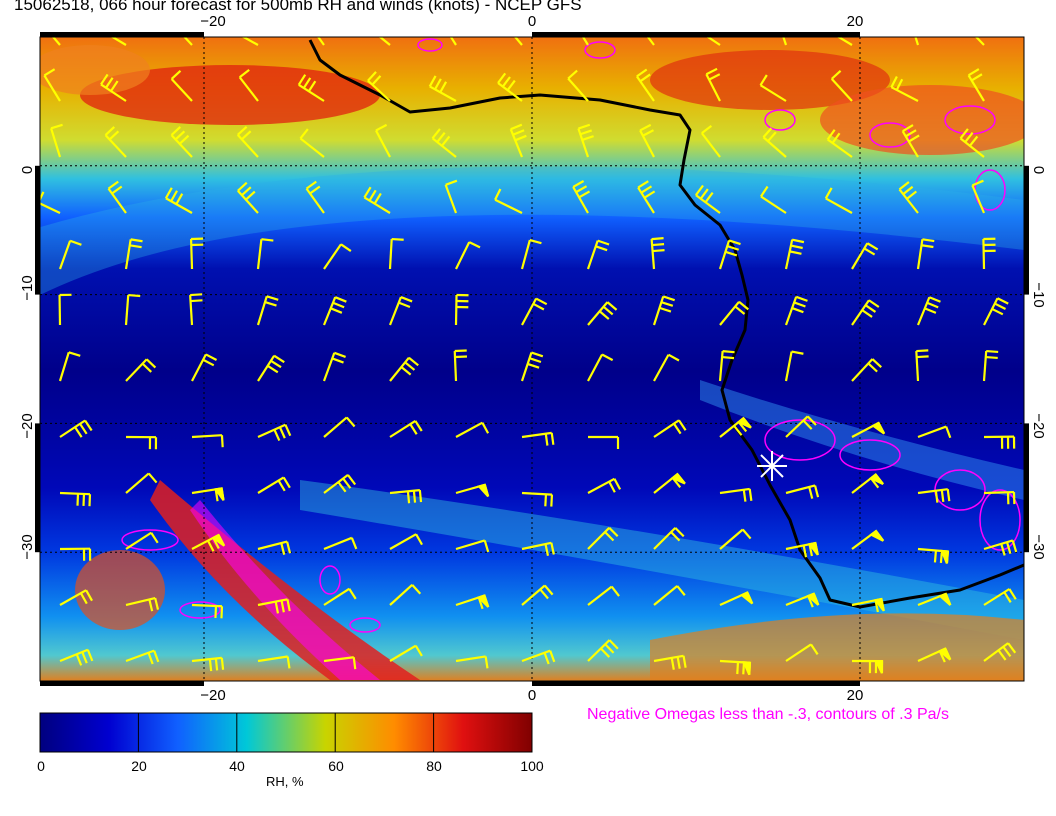 The image size is (1056, 816). Describe the element at coordinates (532, 21) in the screenshot. I see `top-lon-label: 0` at that location.